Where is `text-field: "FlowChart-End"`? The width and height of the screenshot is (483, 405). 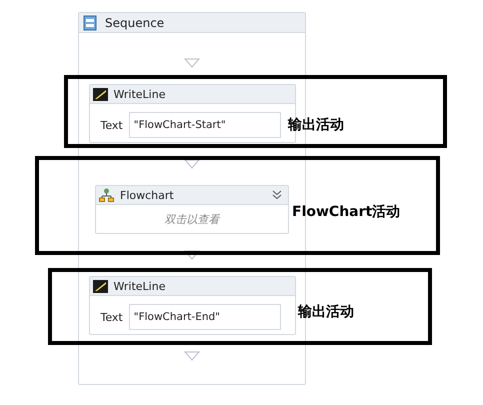
text-field: "FlowChart-End" is located at coordinates (204, 317).